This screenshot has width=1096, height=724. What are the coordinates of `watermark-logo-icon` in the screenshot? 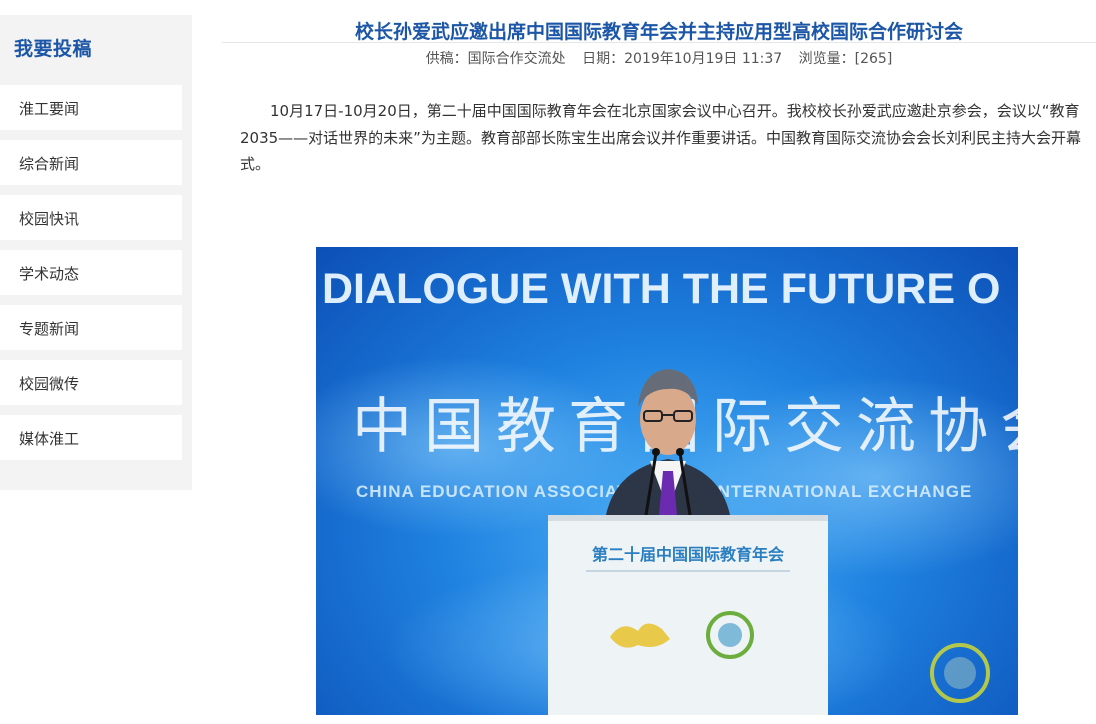 It's located at (960, 673).